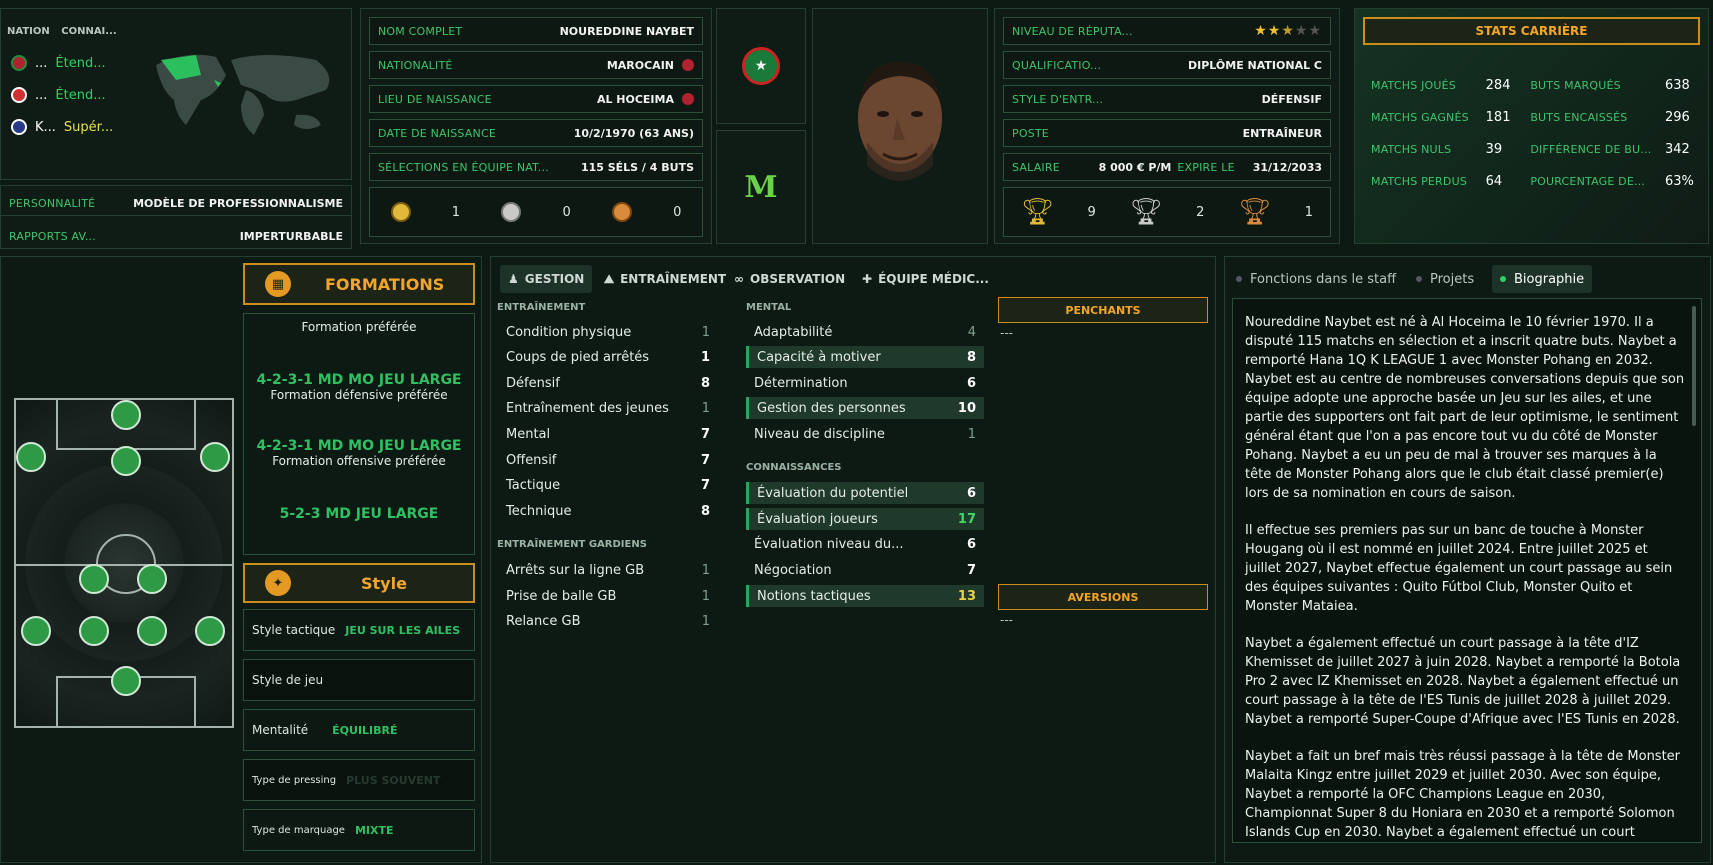 Image resolution: width=1713 pixels, height=865 pixels. I want to click on club-logo-icon: M, so click(761, 187).